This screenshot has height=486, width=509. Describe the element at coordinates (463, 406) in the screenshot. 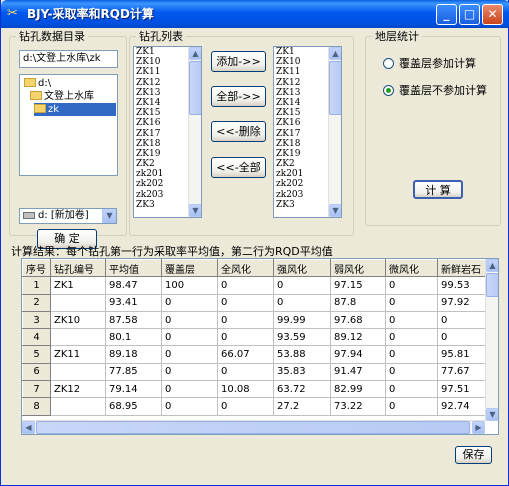

I see `table-cell: 92.74` at that location.